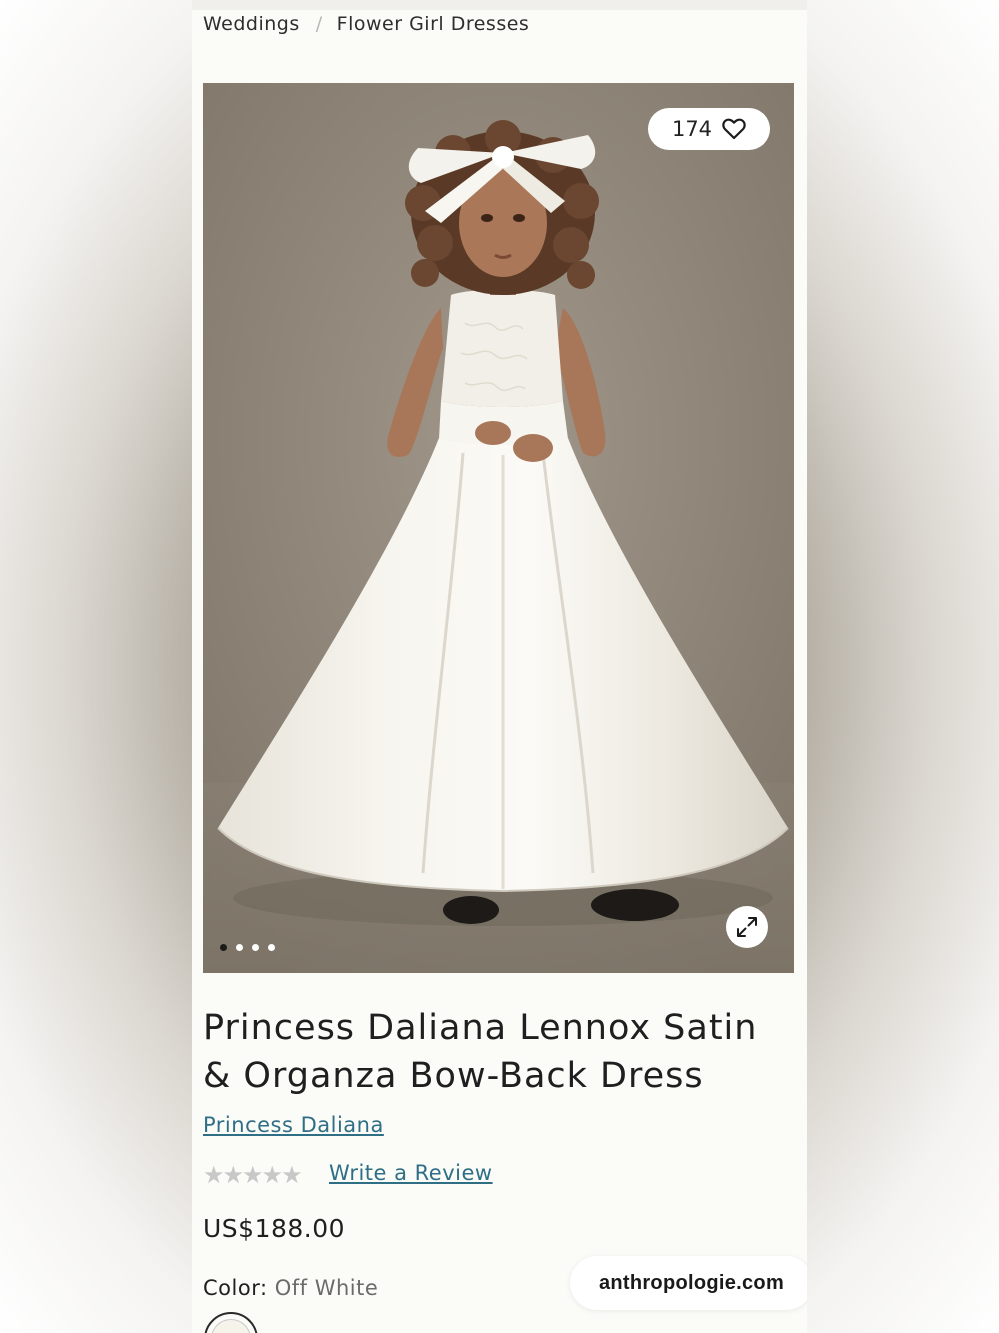 The height and width of the screenshot is (1333, 999). I want to click on swatch-fill, so click(231, 1326).